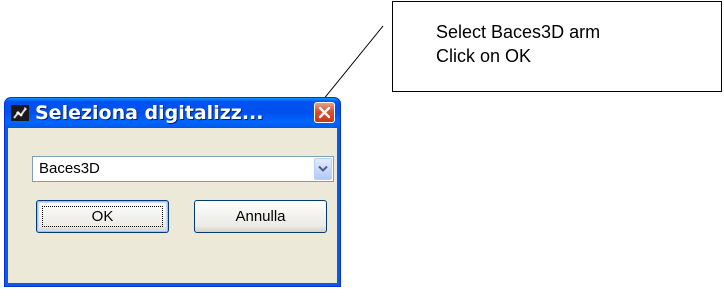 Image resolution: width=724 pixels, height=297 pixels. What do you see at coordinates (69, 168) in the screenshot?
I see `digitizer-select-value: Baces3D` at bounding box center [69, 168].